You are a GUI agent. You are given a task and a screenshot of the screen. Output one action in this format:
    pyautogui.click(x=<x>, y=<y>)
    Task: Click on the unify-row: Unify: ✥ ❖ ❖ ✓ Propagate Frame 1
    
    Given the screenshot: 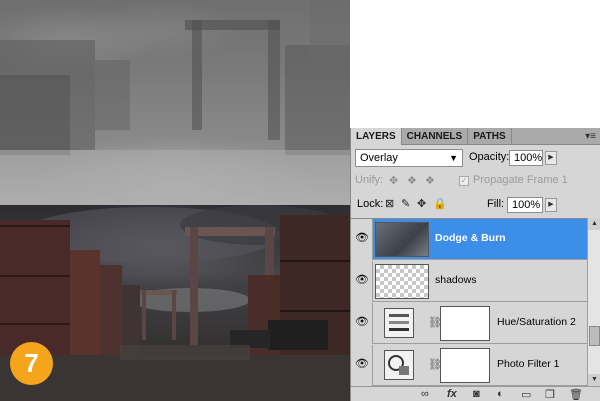 What is the action you would take?
    pyautogui.click(x=475, y=182)
    